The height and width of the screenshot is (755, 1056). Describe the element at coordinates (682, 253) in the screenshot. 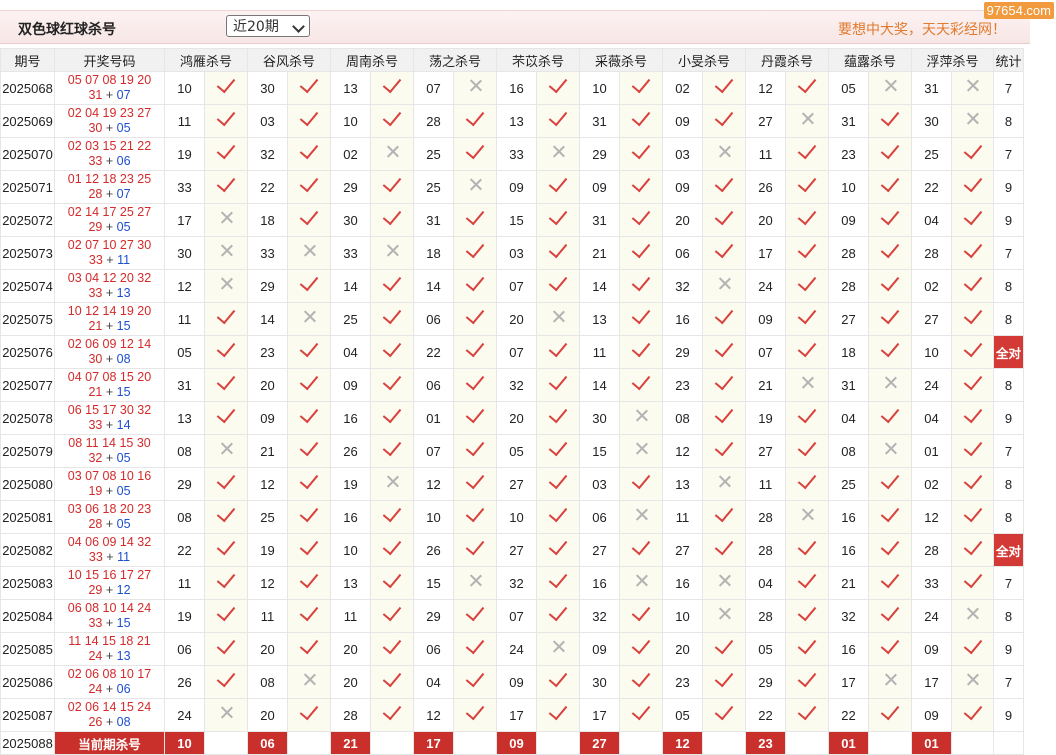

I see `kill-number-cell: 06` at that location.